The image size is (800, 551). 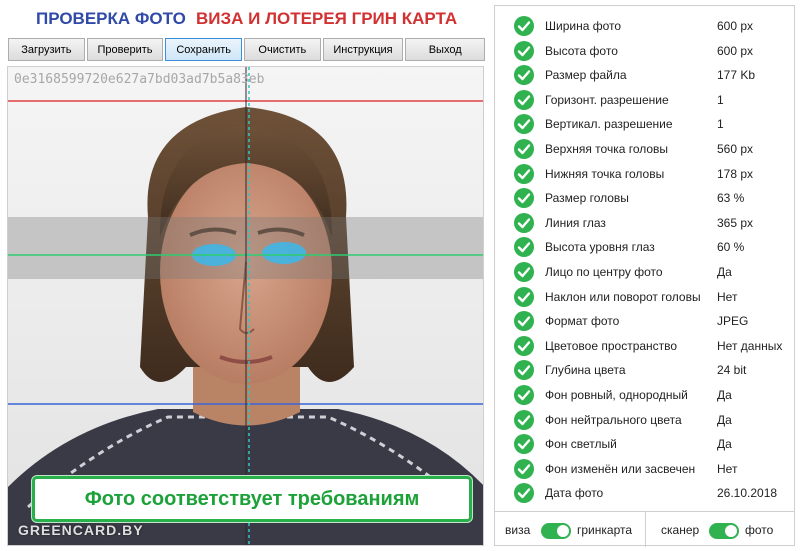 What do you see at coordinates (585, 370) in the screenshot?
I see `check-label: Глубина цвета` at bounding box center [585, 370].